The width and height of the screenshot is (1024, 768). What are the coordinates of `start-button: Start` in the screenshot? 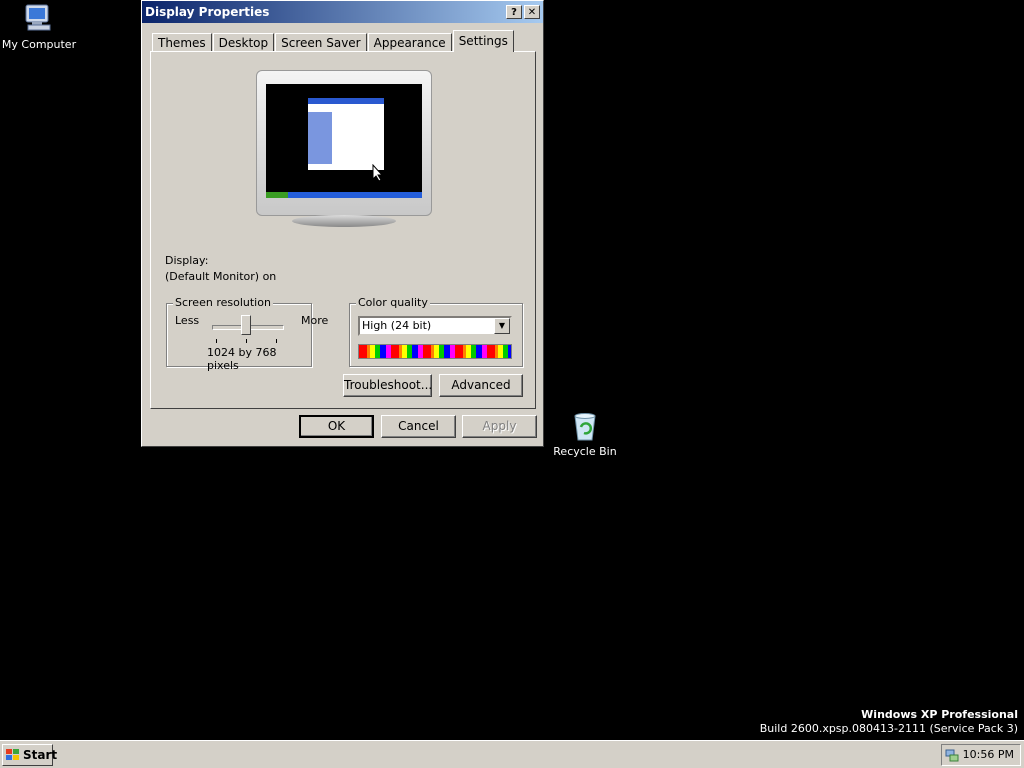 It's located at (29, 755).